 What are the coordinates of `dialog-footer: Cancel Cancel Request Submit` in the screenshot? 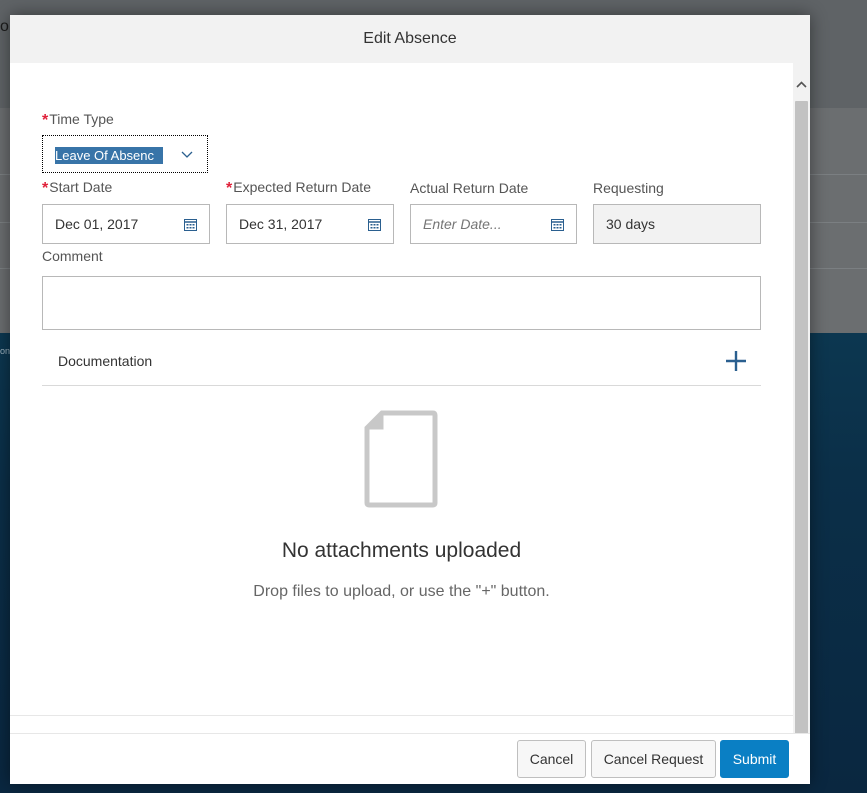 It's located at (410, 758).